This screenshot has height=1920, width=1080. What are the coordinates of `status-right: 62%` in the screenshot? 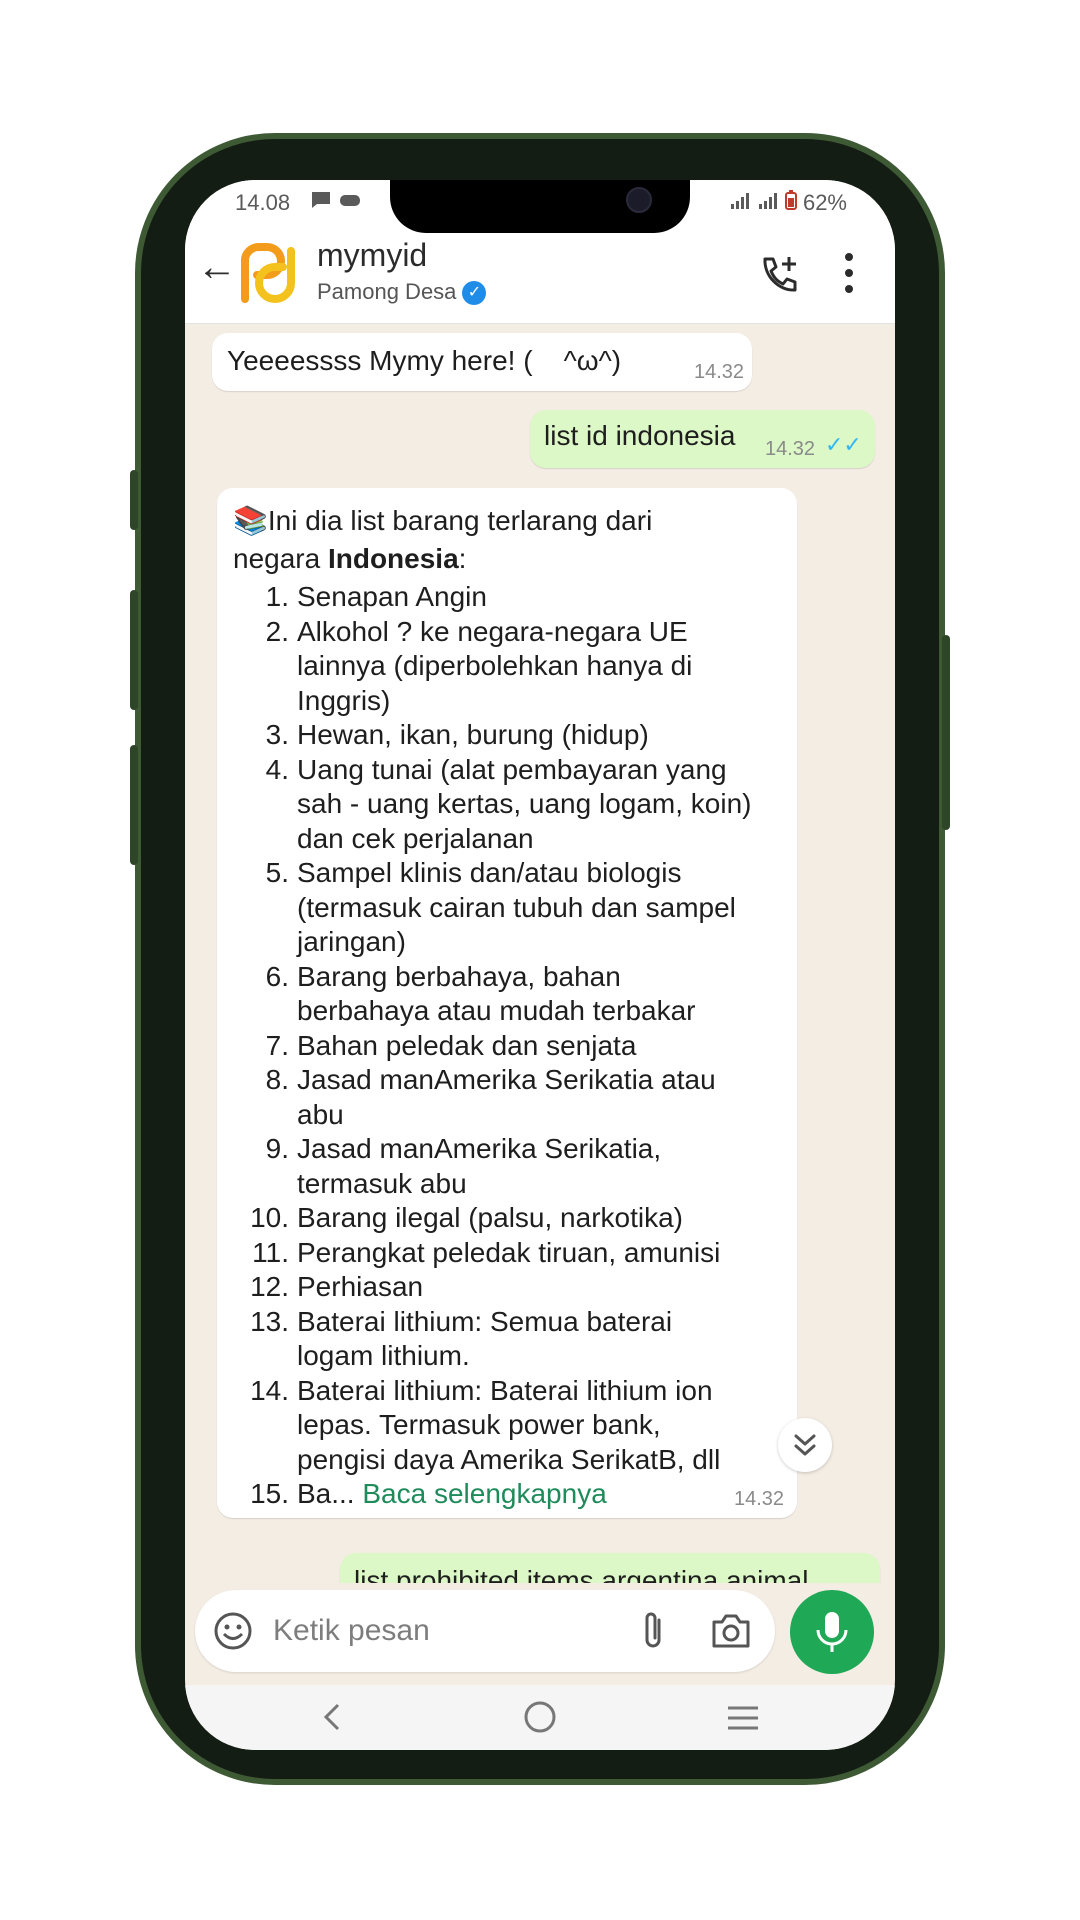 It's located at (788, 203).